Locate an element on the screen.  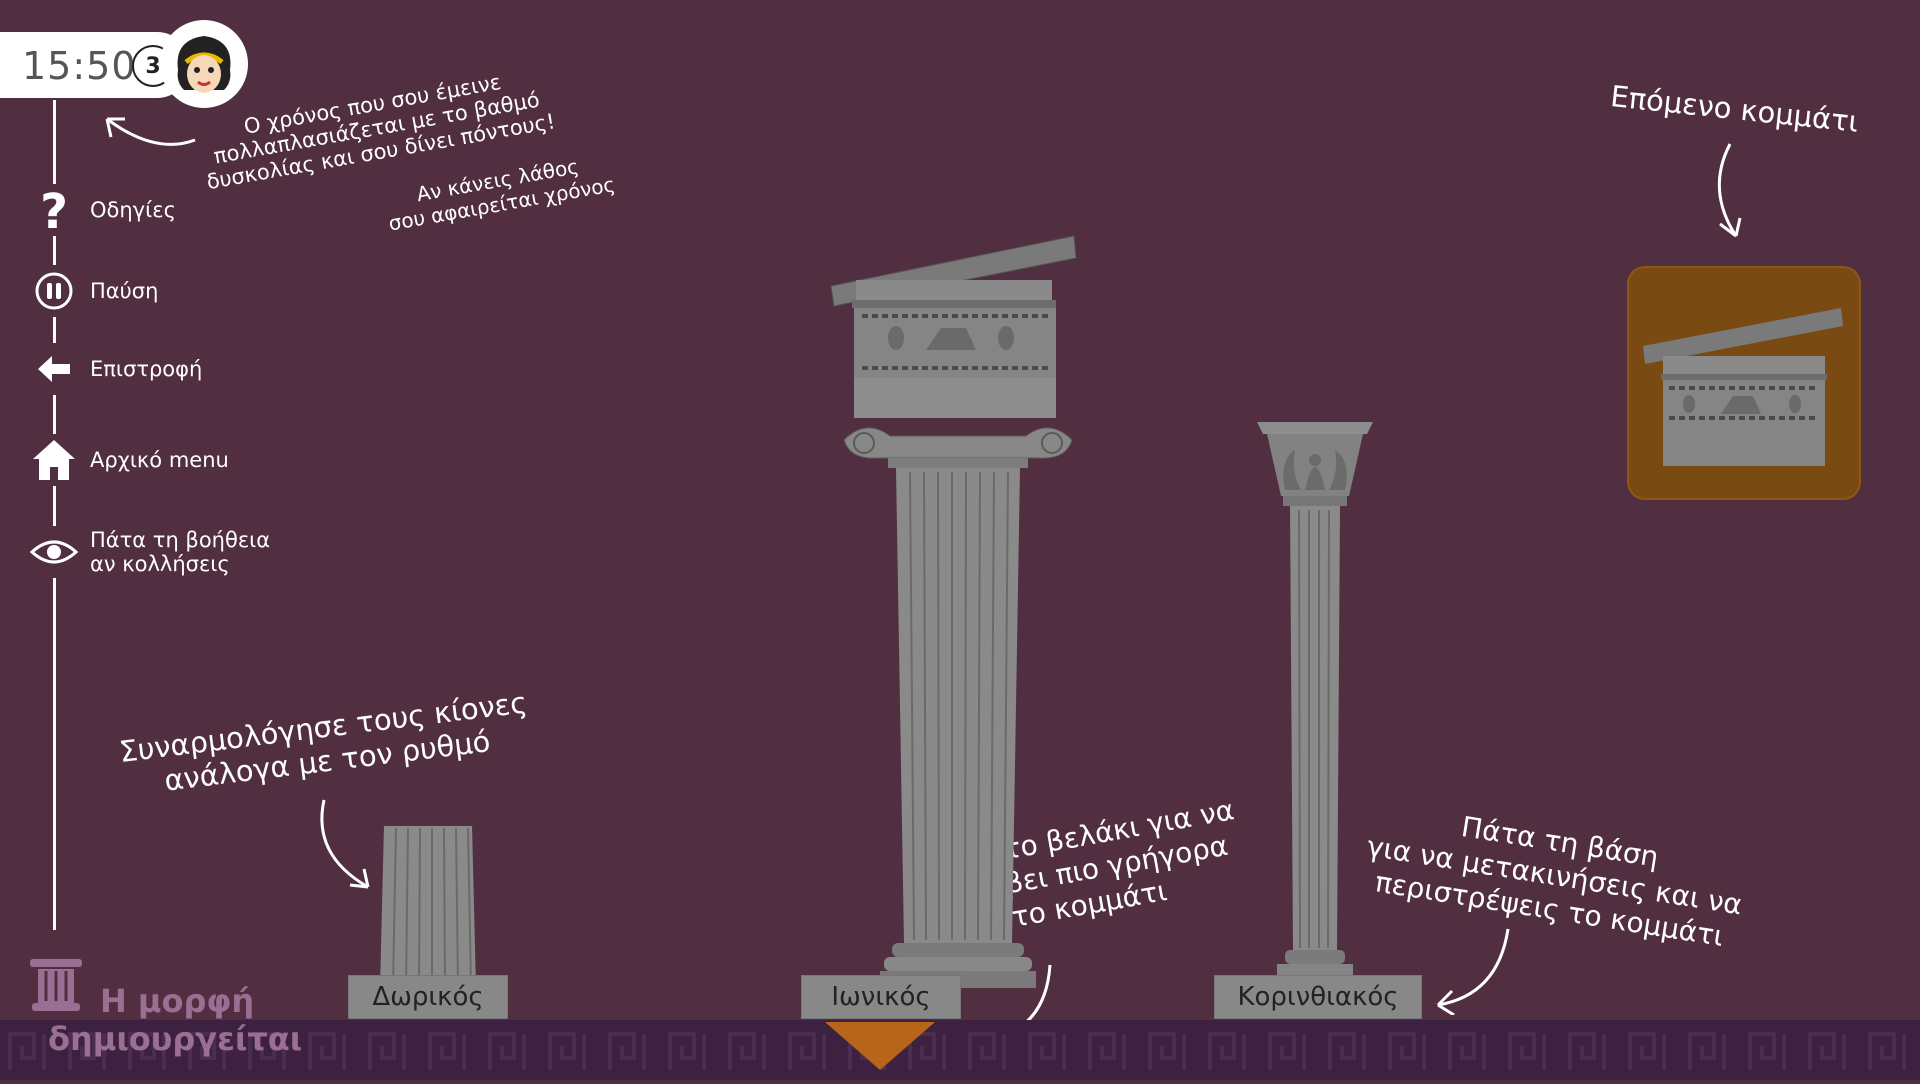
timer-readout: 15:50 is located at coordinates (79, 66).